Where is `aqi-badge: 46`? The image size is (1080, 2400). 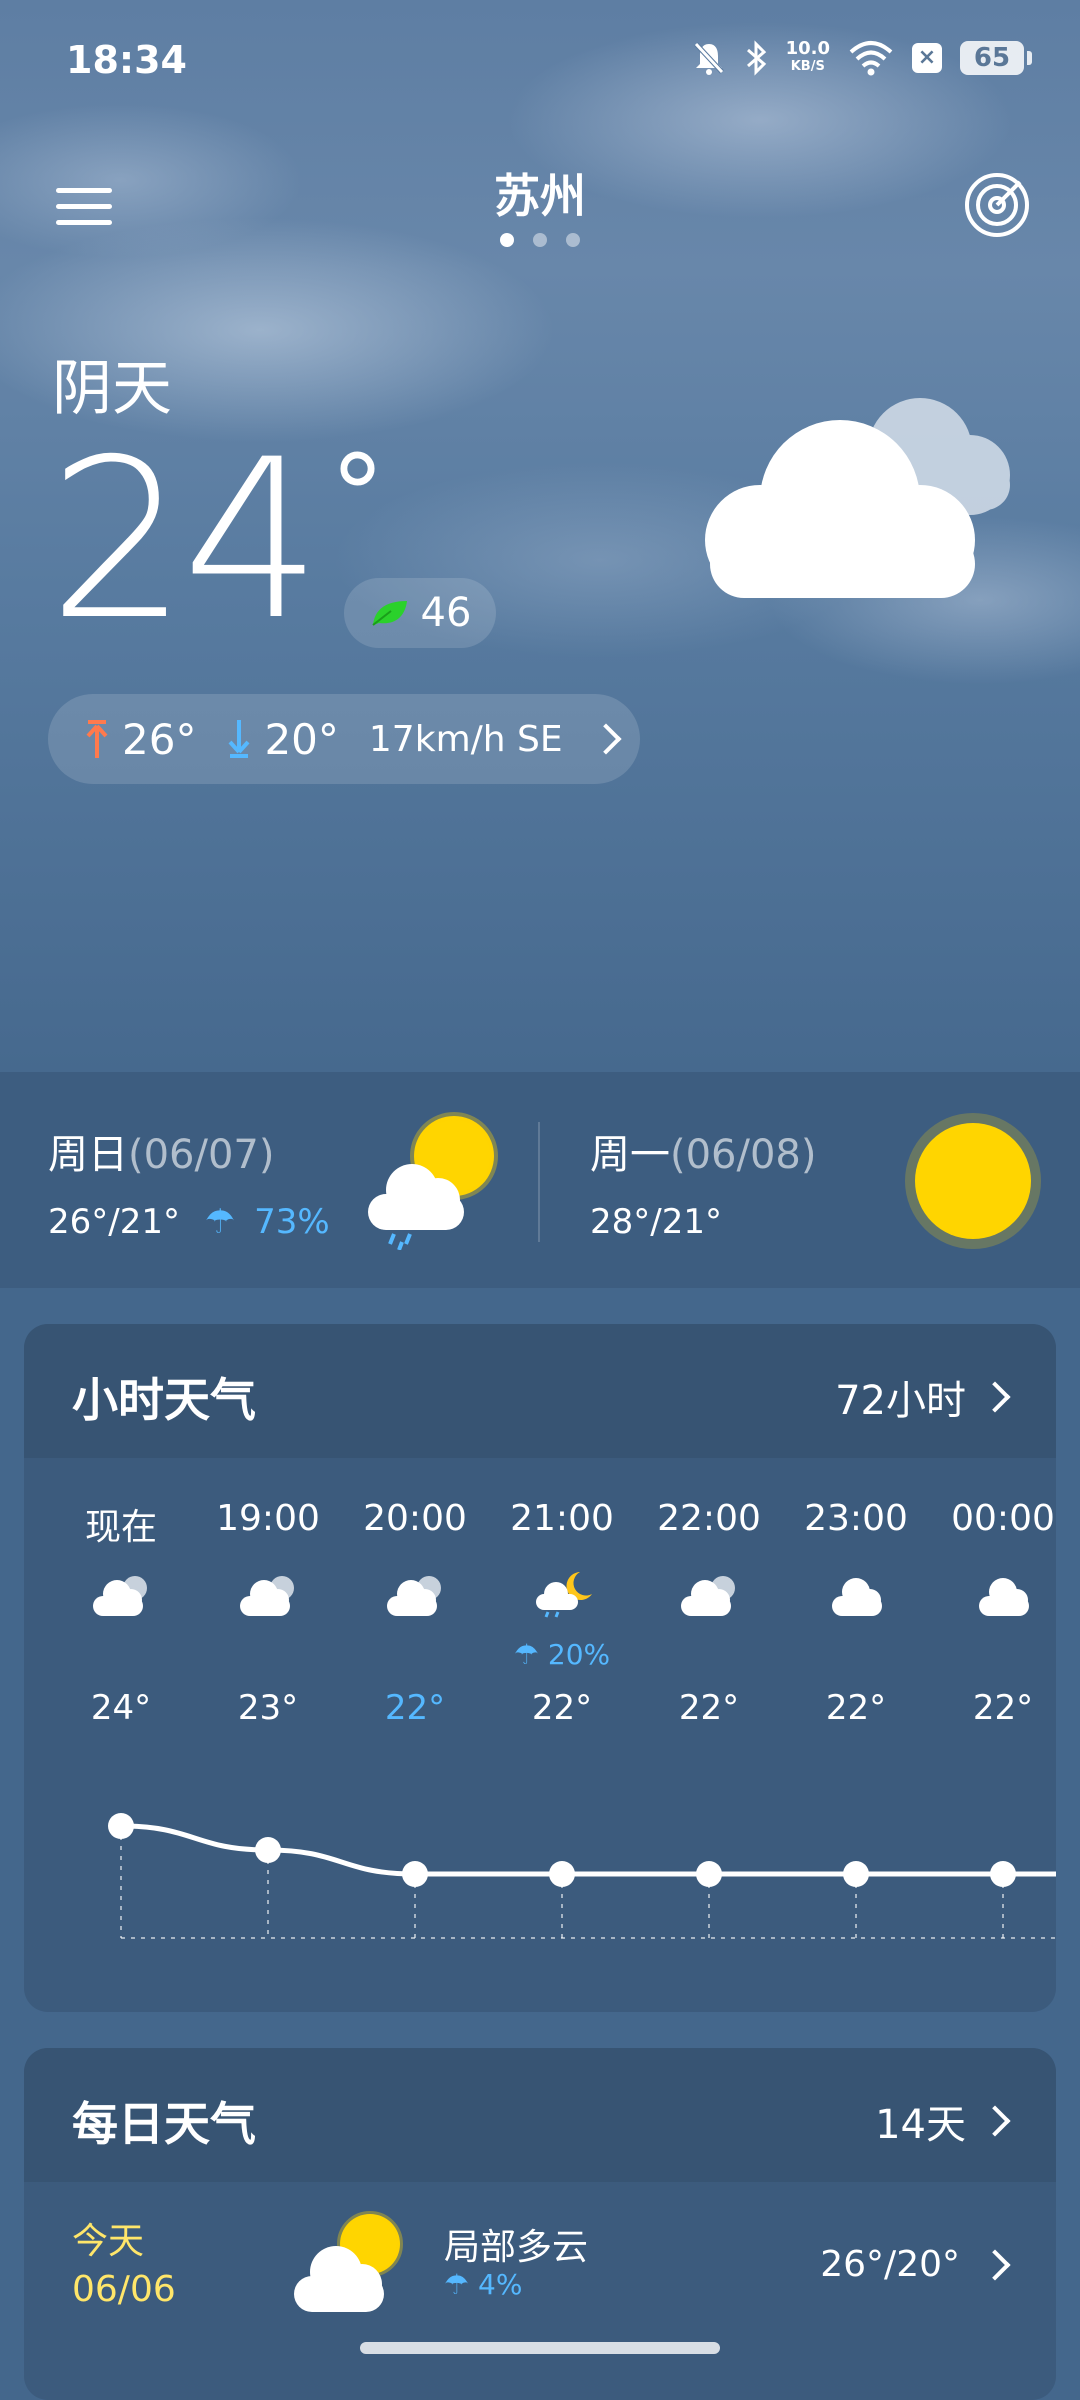 aqi-badge: 46 is located at coordinates (420, 613).